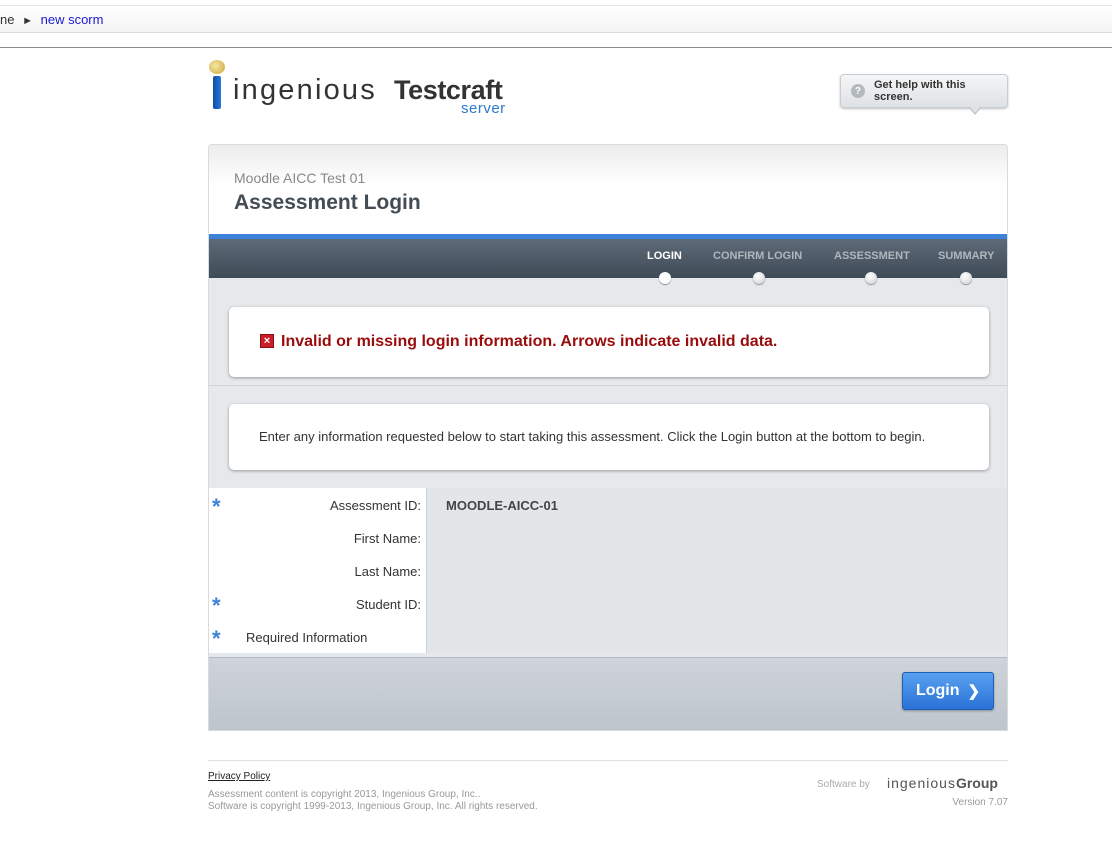 This screenshot has height=860, width=1112. What do you see at coordinates (843, 784) in the screenshot?
I see `software-by-label: Software by` at bounding box center [843, 784].